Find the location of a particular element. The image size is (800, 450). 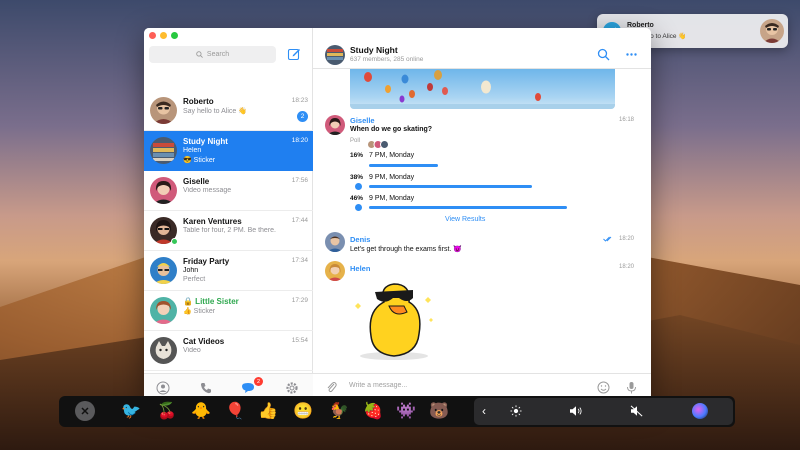

chevron-left-icon: ‹ is located at coordinates (484, 411).